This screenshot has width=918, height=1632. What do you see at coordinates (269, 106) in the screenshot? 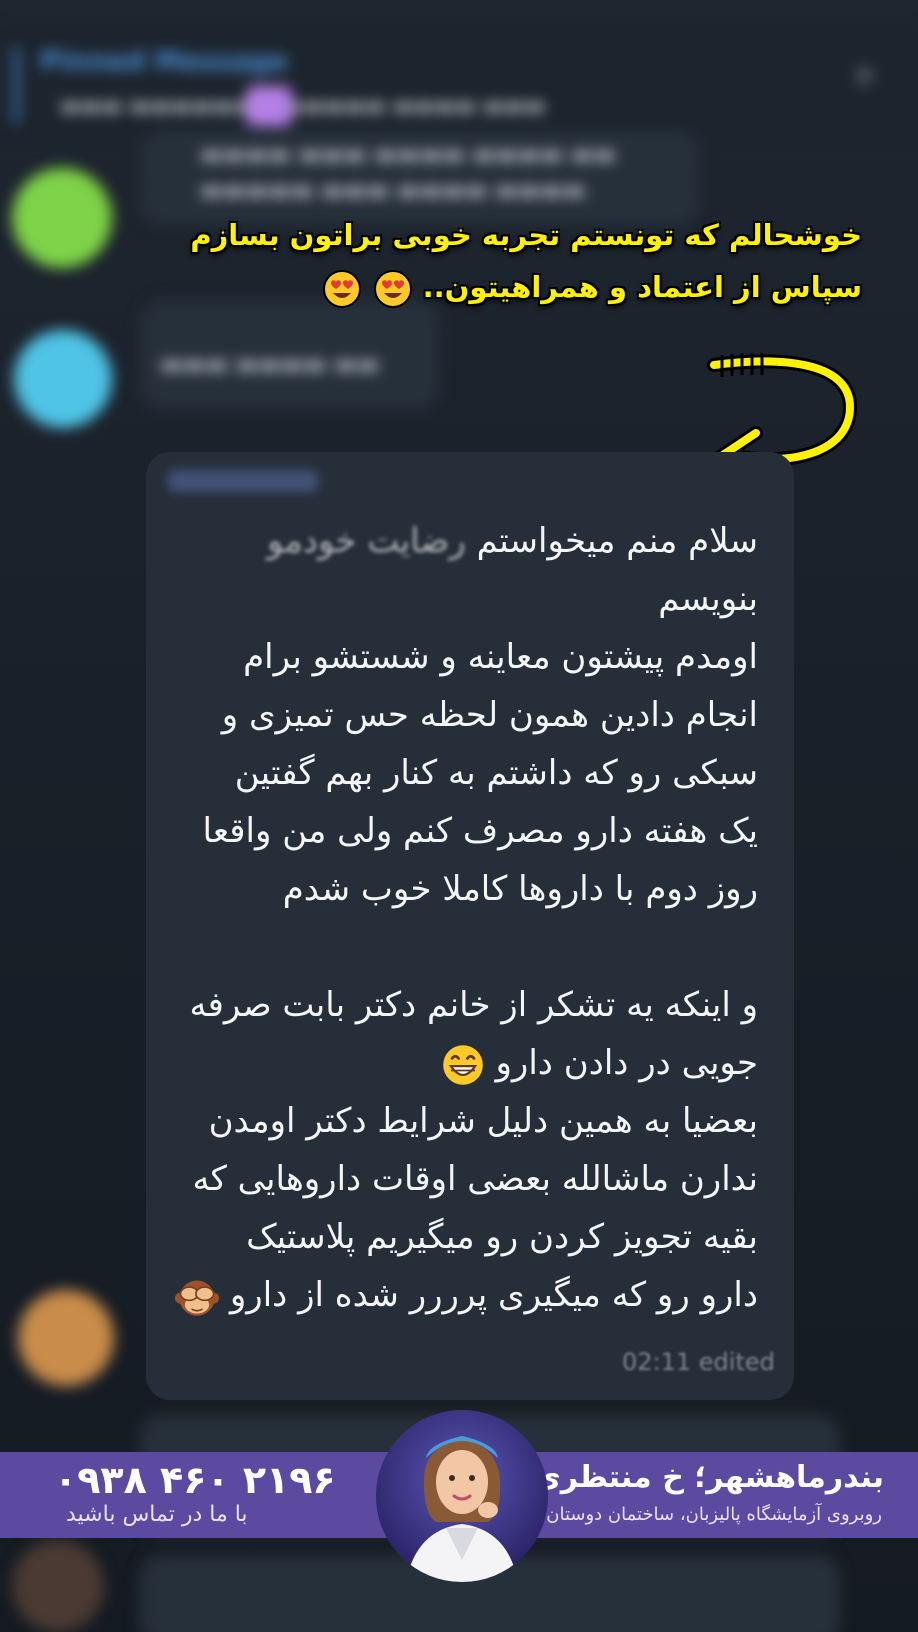
I see `pinned-emoji-icon` at bounding box center [269, 106].